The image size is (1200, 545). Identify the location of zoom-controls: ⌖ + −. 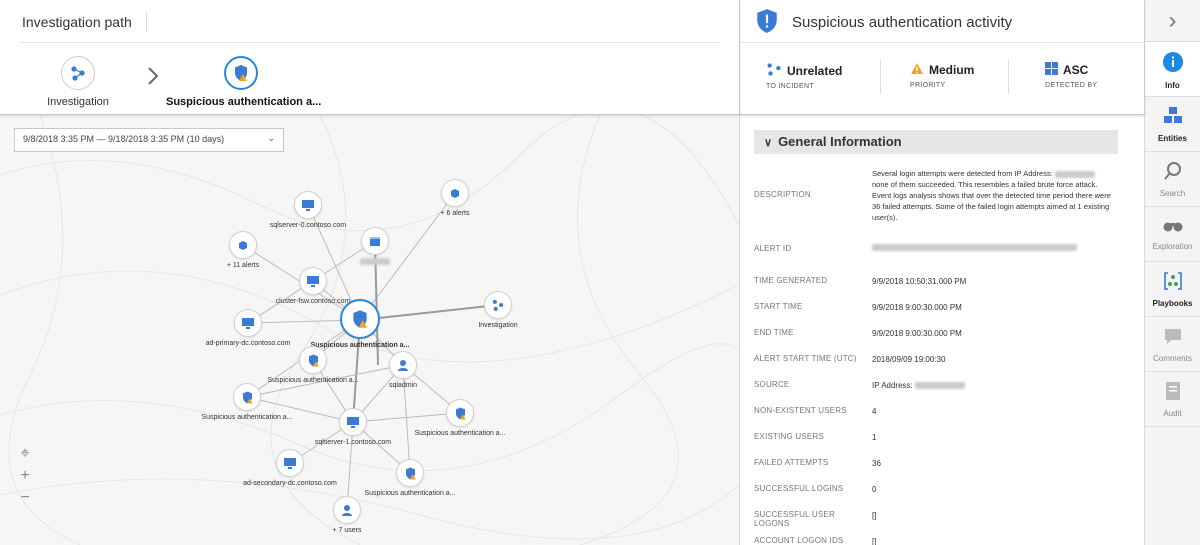
(25, 476).